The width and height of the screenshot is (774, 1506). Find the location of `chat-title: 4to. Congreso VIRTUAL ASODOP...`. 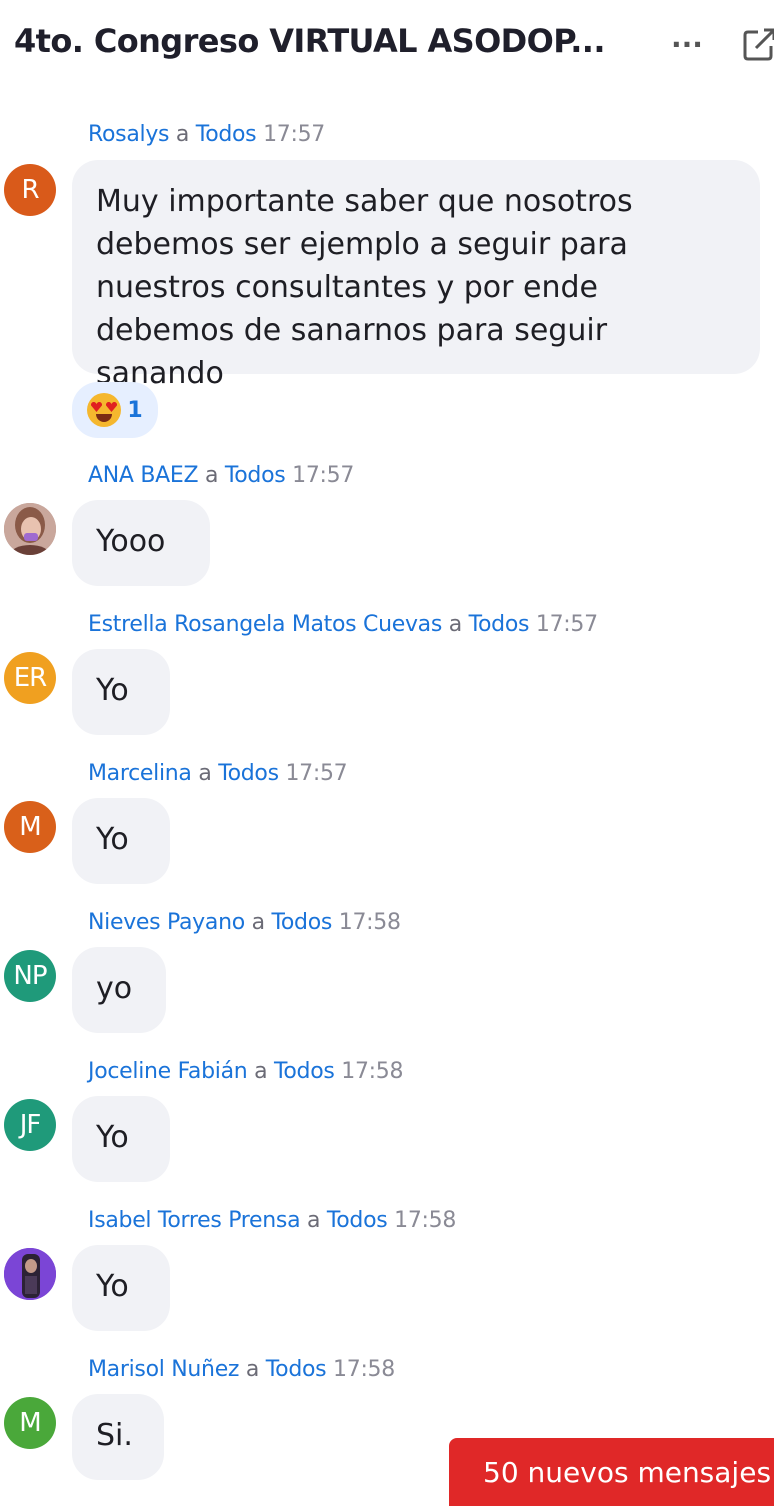

chat-title: 4to. Congreso VIRTUAL ASODOP... is located at coordinates (309, 41).